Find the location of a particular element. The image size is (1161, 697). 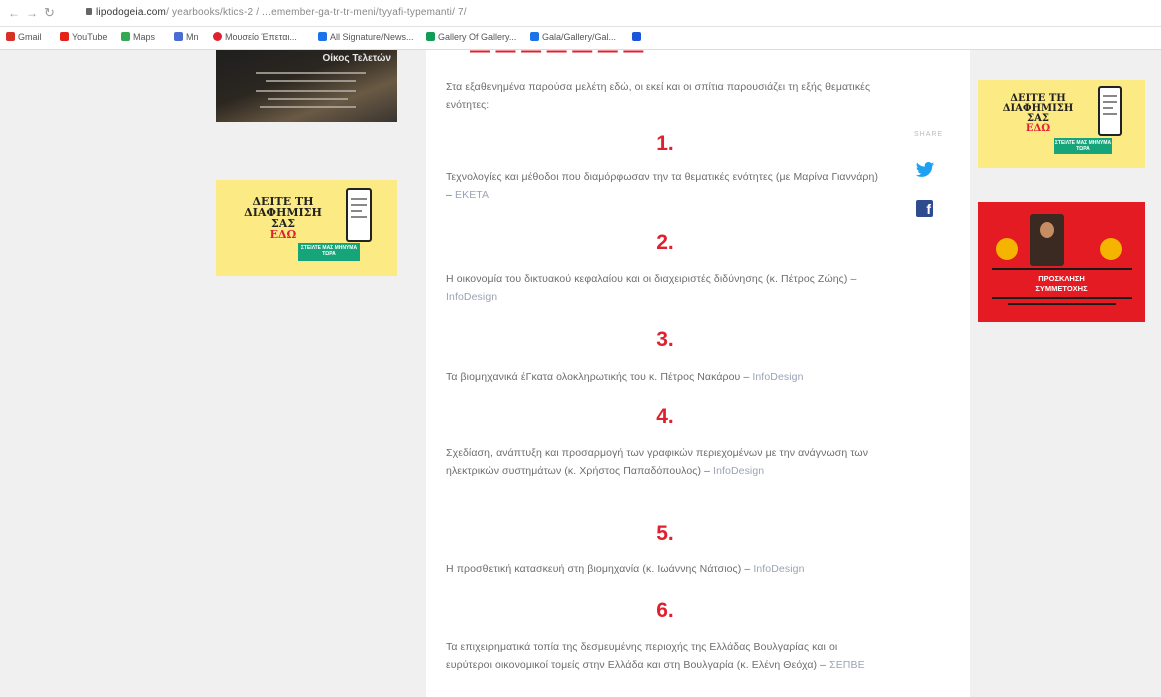

article-heading-fragment: — — — — — — — is located at coordinates (557, 51).